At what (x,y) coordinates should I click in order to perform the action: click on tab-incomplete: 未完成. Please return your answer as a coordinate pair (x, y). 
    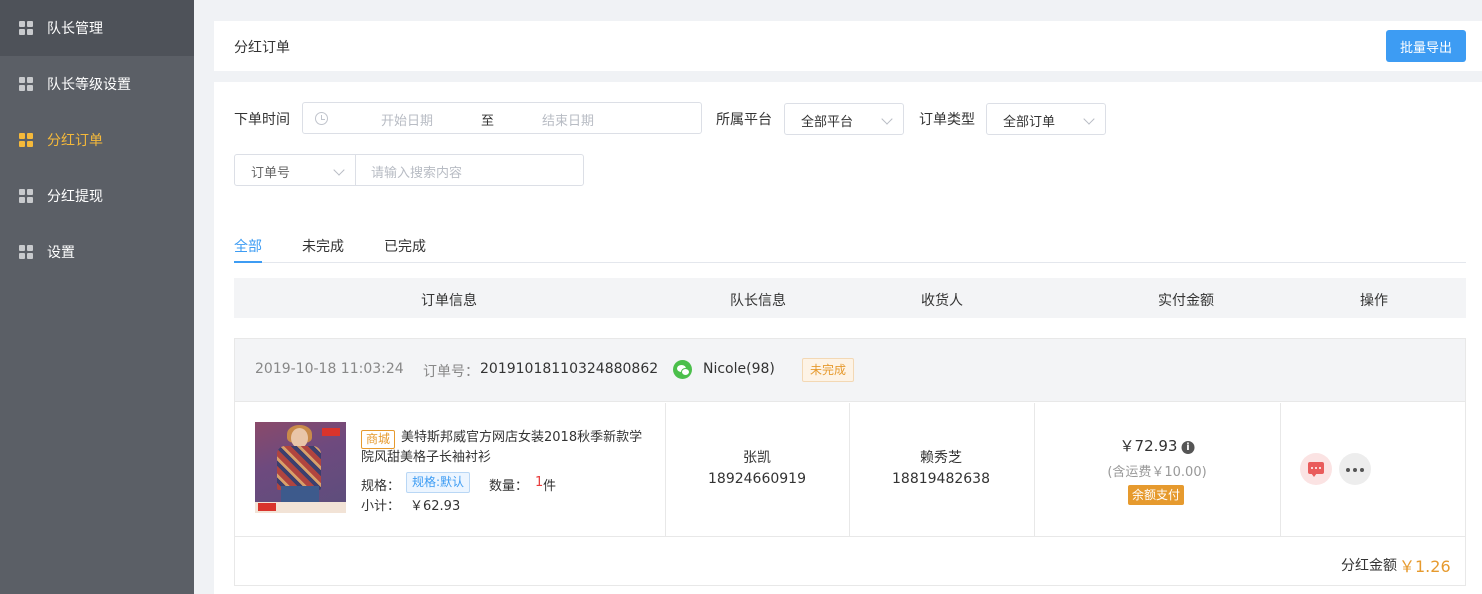
    Looking at the image, I should click on (323, 246).